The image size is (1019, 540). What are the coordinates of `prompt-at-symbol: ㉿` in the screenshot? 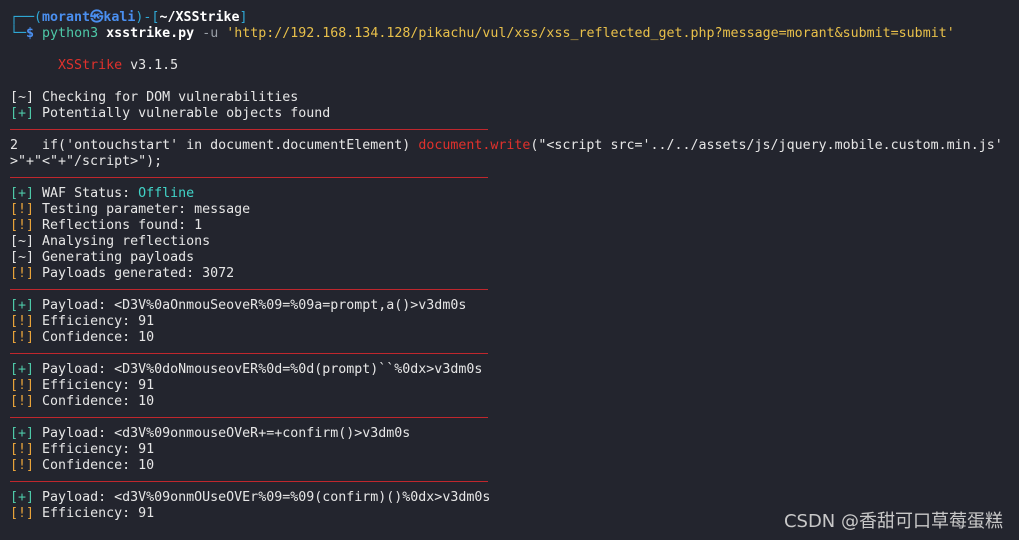 It's located at (97, 17).